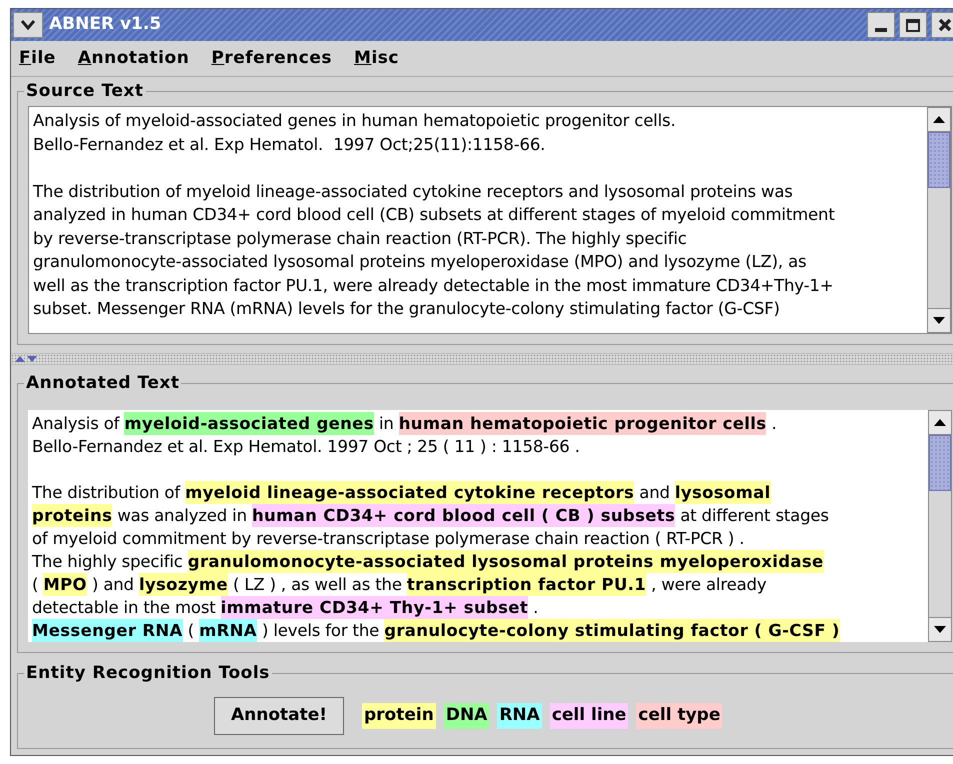  I want to click on entity-highlight: MPO, so click(65, 584).